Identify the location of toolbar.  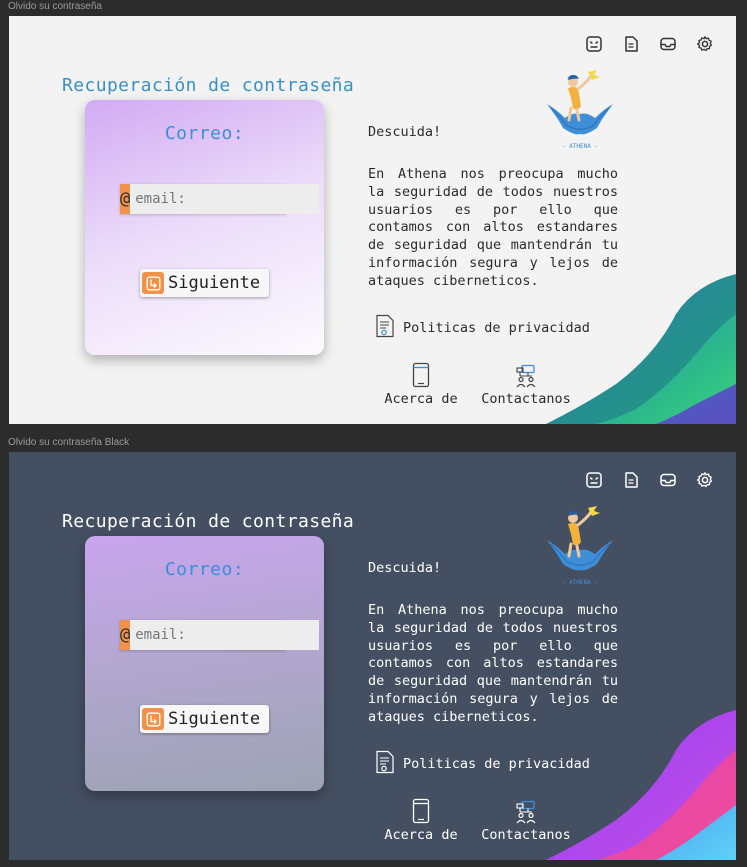
(649, 44).